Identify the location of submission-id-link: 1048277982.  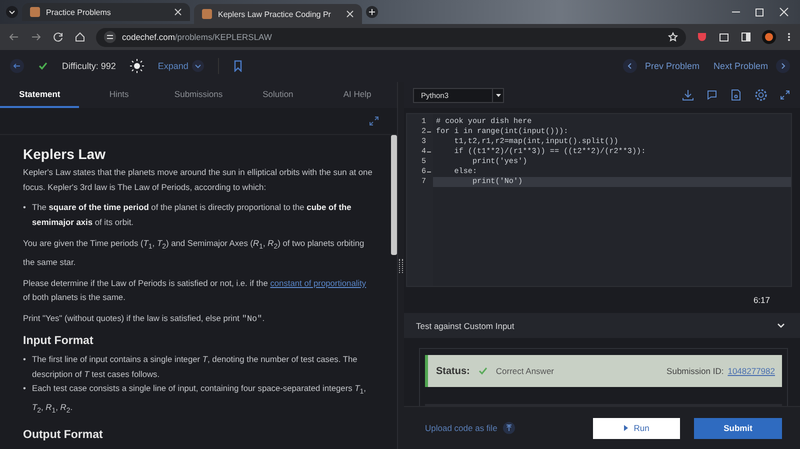
(751, 371).